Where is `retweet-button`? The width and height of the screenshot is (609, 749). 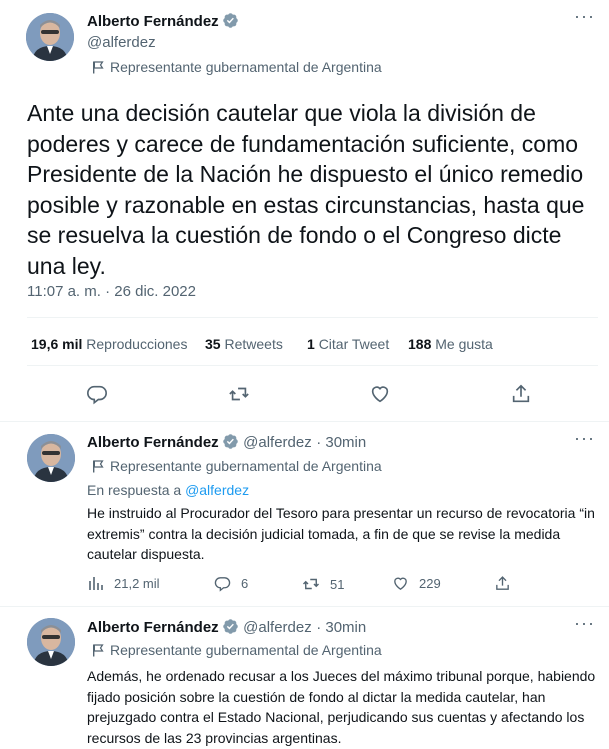
retweet-button is located at coordinates (239, 394).